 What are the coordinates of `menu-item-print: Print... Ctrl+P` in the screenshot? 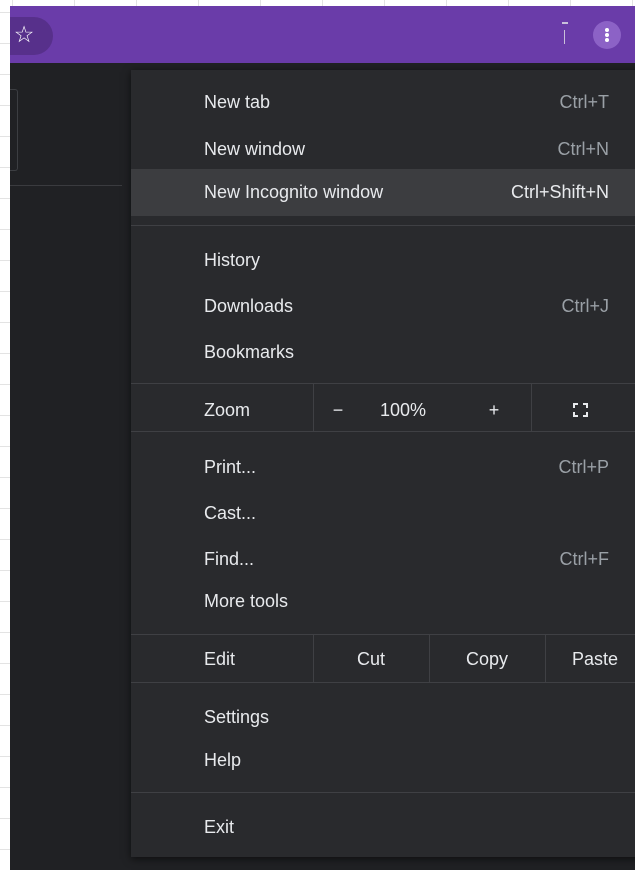 It's located at (383, 467).